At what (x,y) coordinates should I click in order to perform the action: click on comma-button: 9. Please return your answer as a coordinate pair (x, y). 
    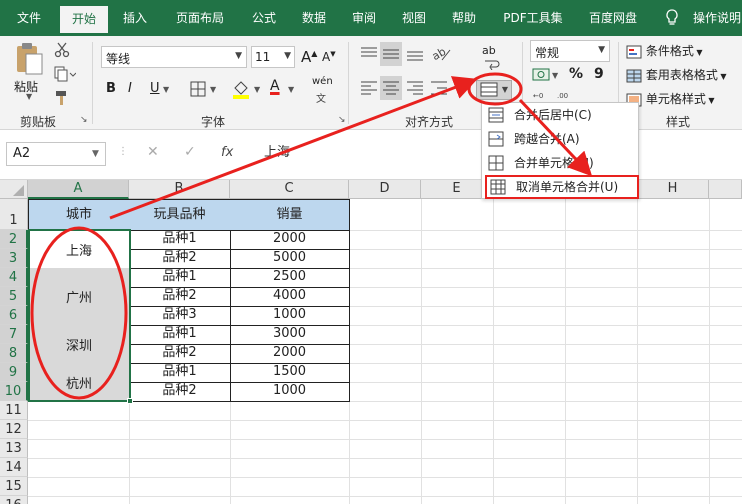
    Looking at the image, I should click on (599, 74).